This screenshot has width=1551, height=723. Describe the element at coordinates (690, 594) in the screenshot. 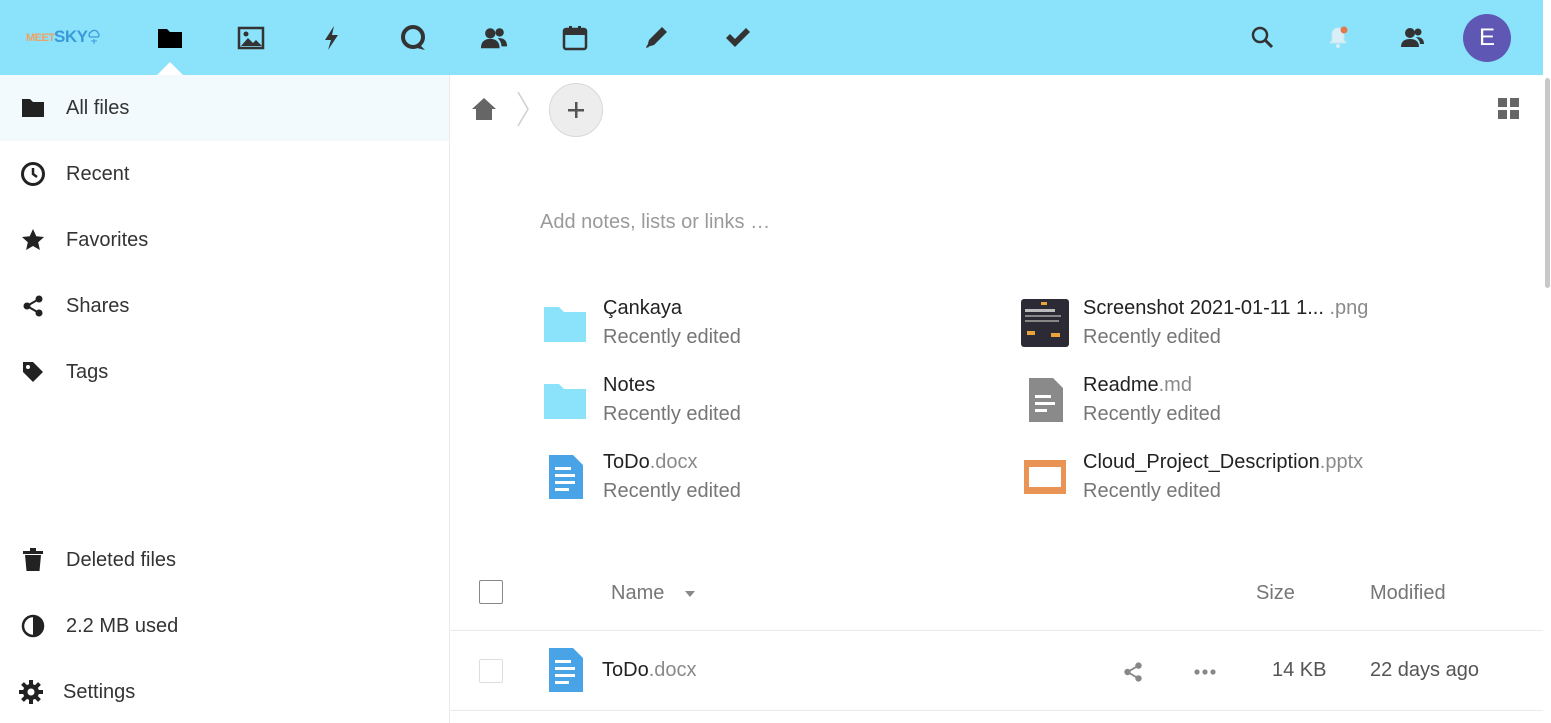

I see `sort-caret-icon` at that location.